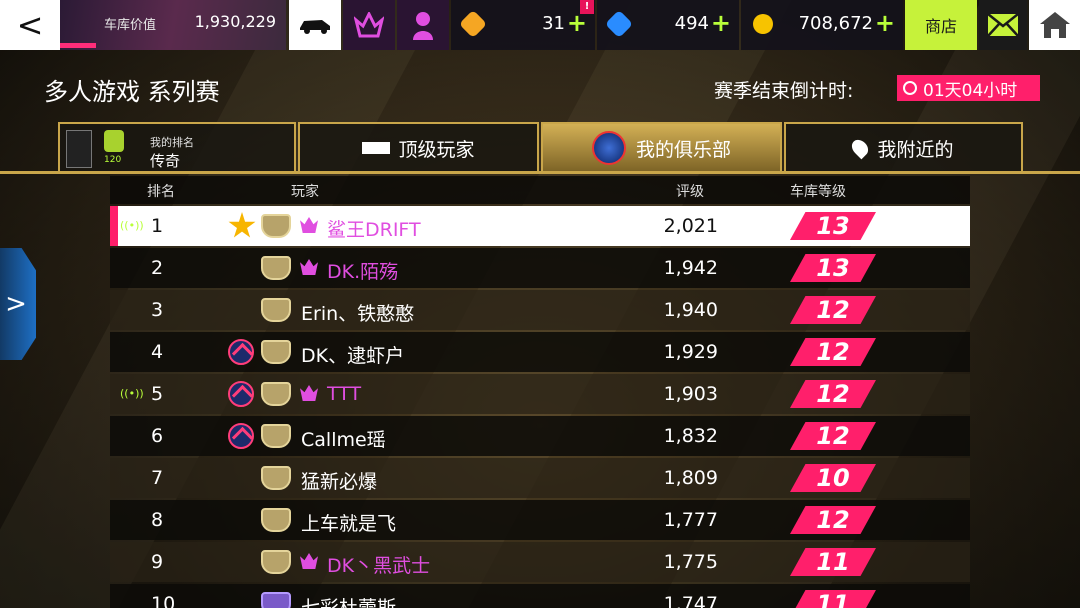  Describe the element at coordinates (690, 310) in the screenshot. I see `rating-cell: 1,940` at that location.